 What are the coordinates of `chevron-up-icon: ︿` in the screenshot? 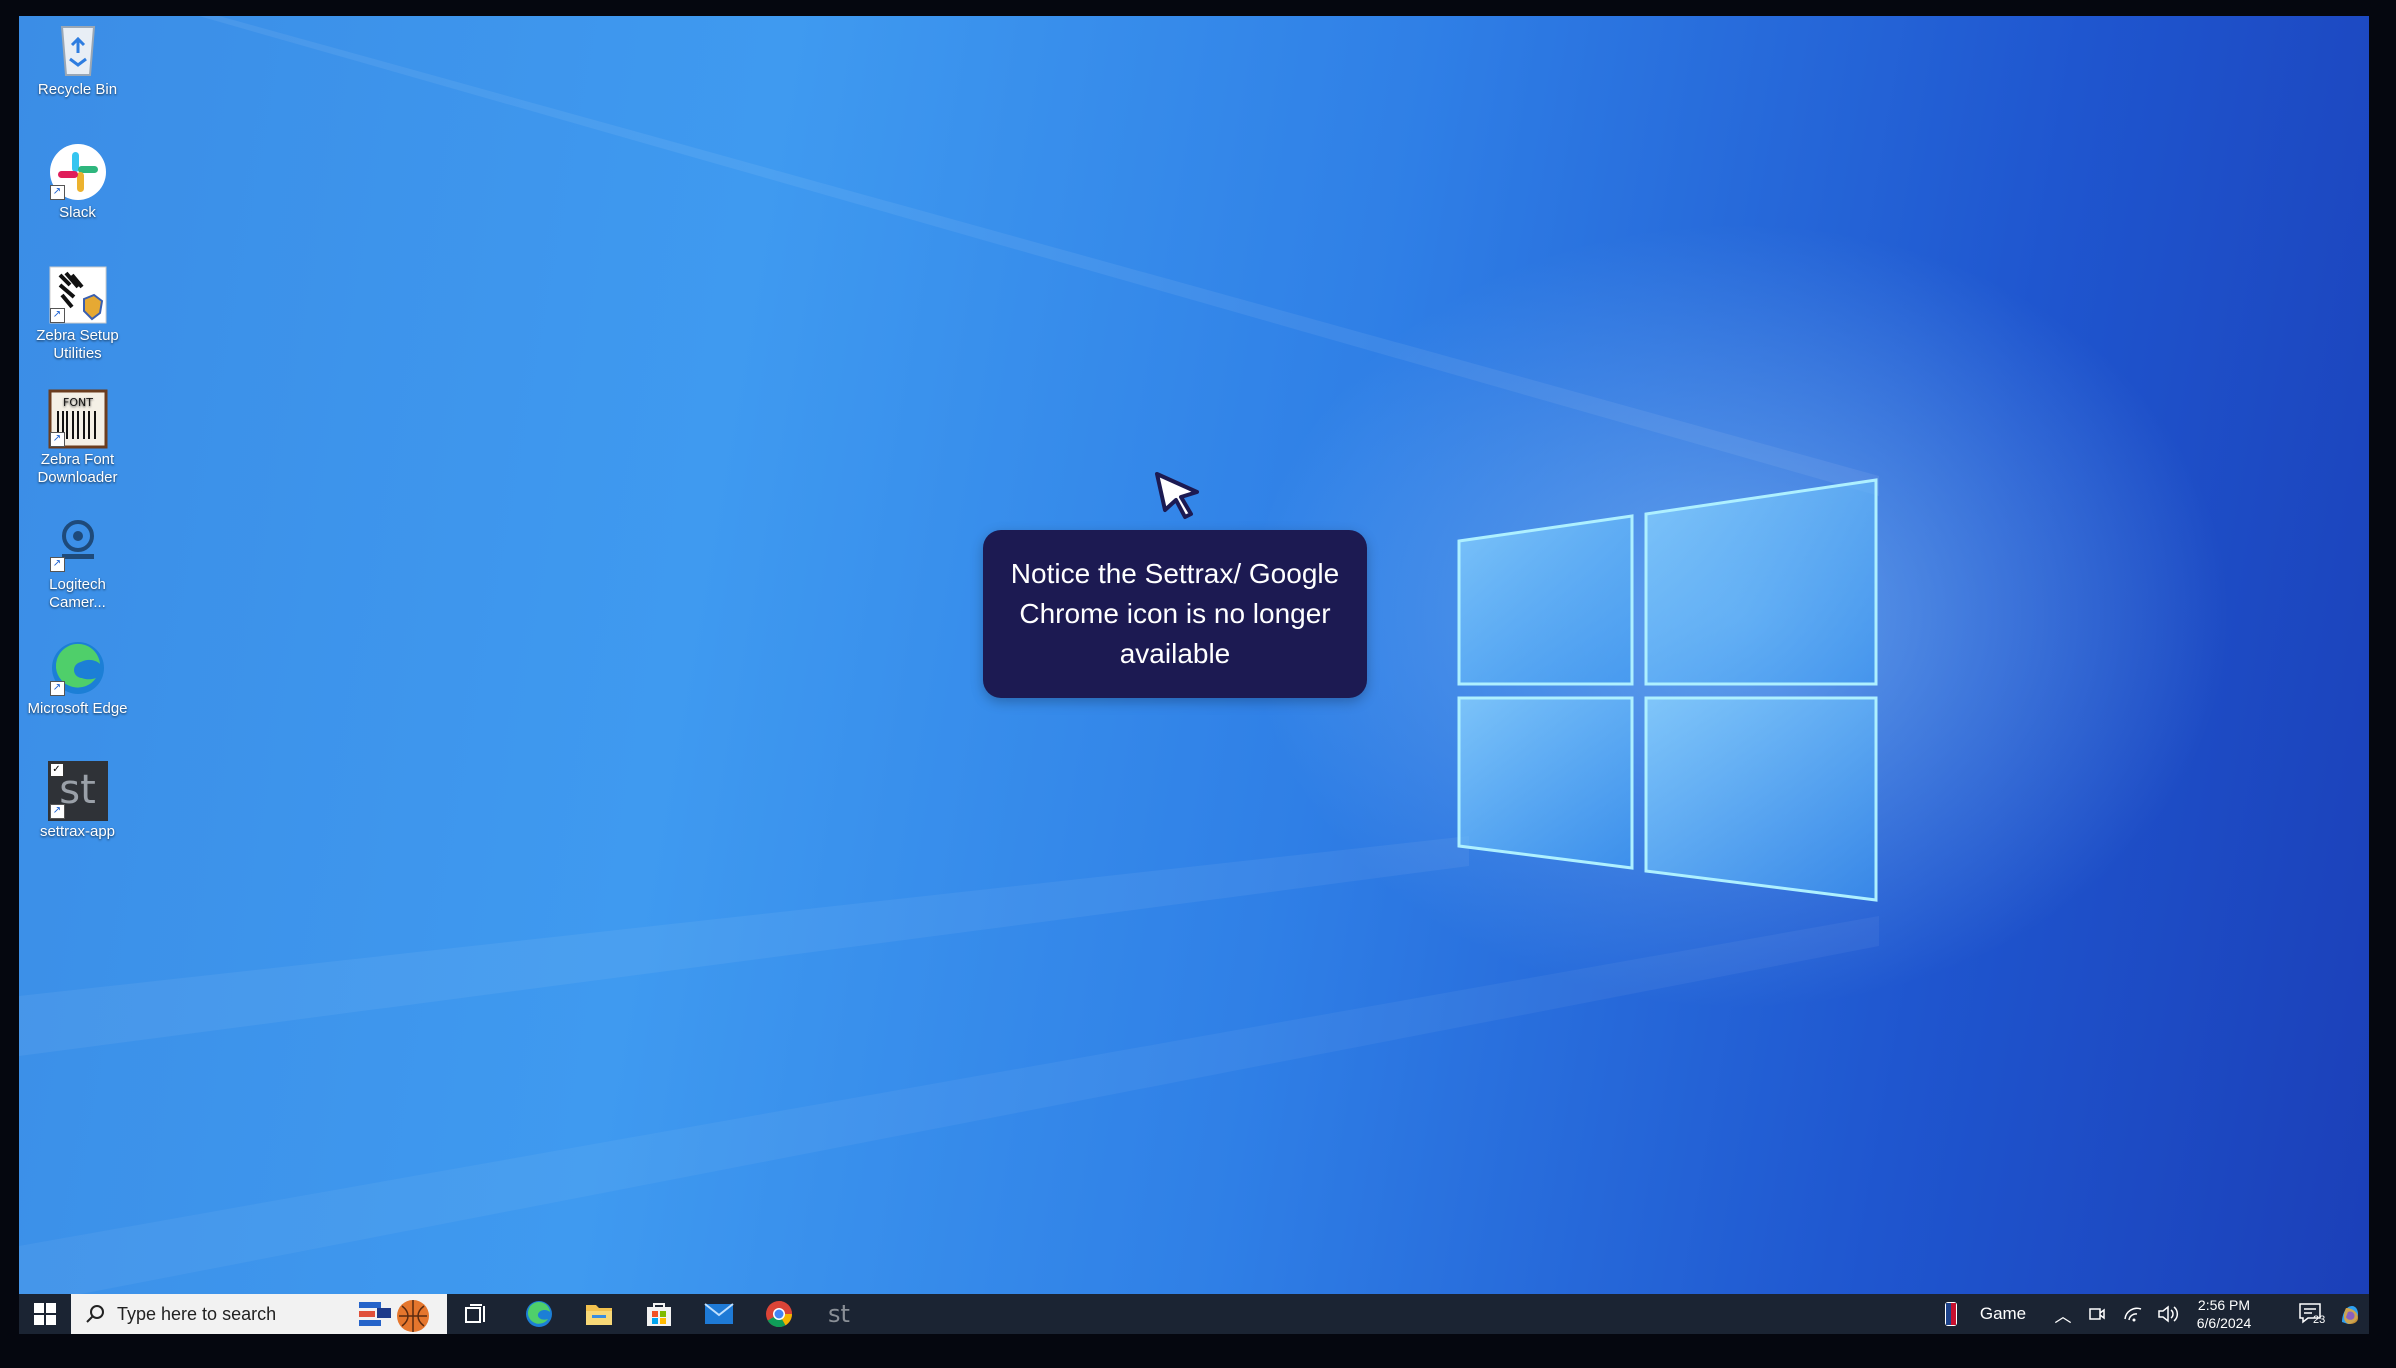 It's located at (2063, 1316).